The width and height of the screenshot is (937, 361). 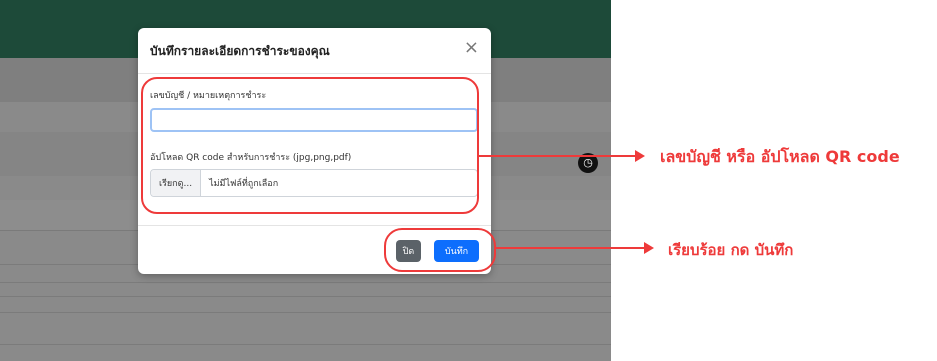 What do you see at coordinates (314, 73) in the screenshot?
I see `header-divider` at bounding box center [314, 73].